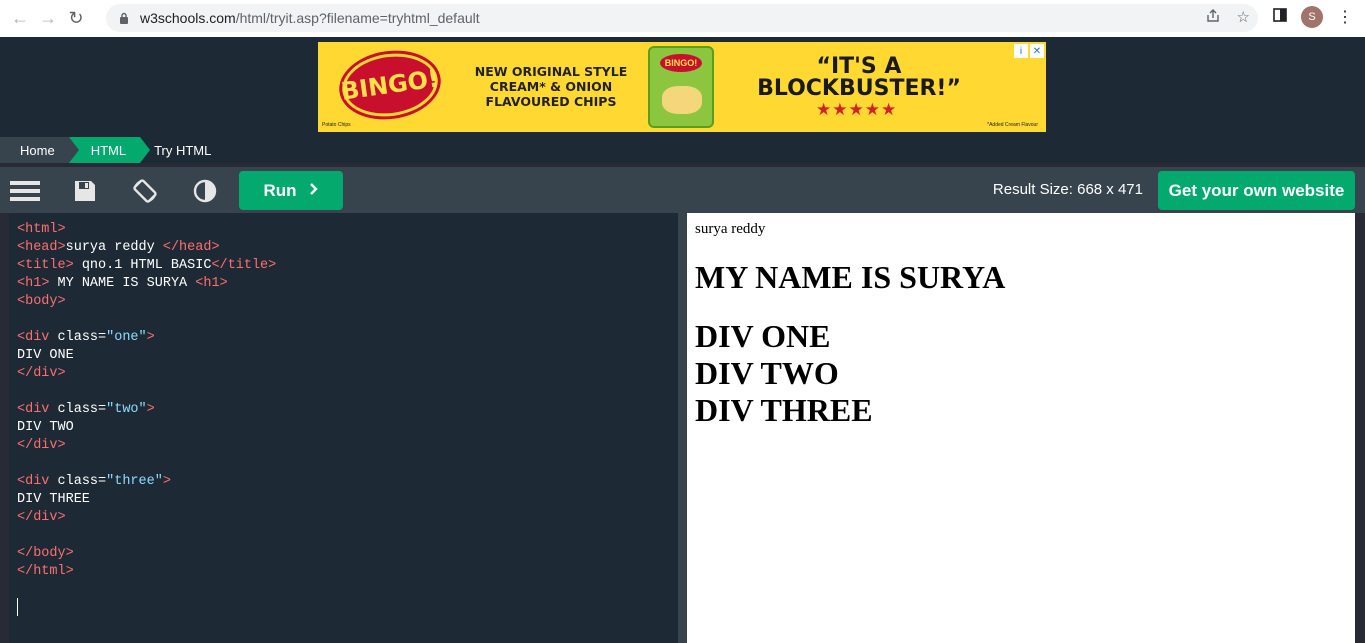 This screenshot has width=1365, height=643. I want to click on rotate-layout-icon, so click(145, 191).